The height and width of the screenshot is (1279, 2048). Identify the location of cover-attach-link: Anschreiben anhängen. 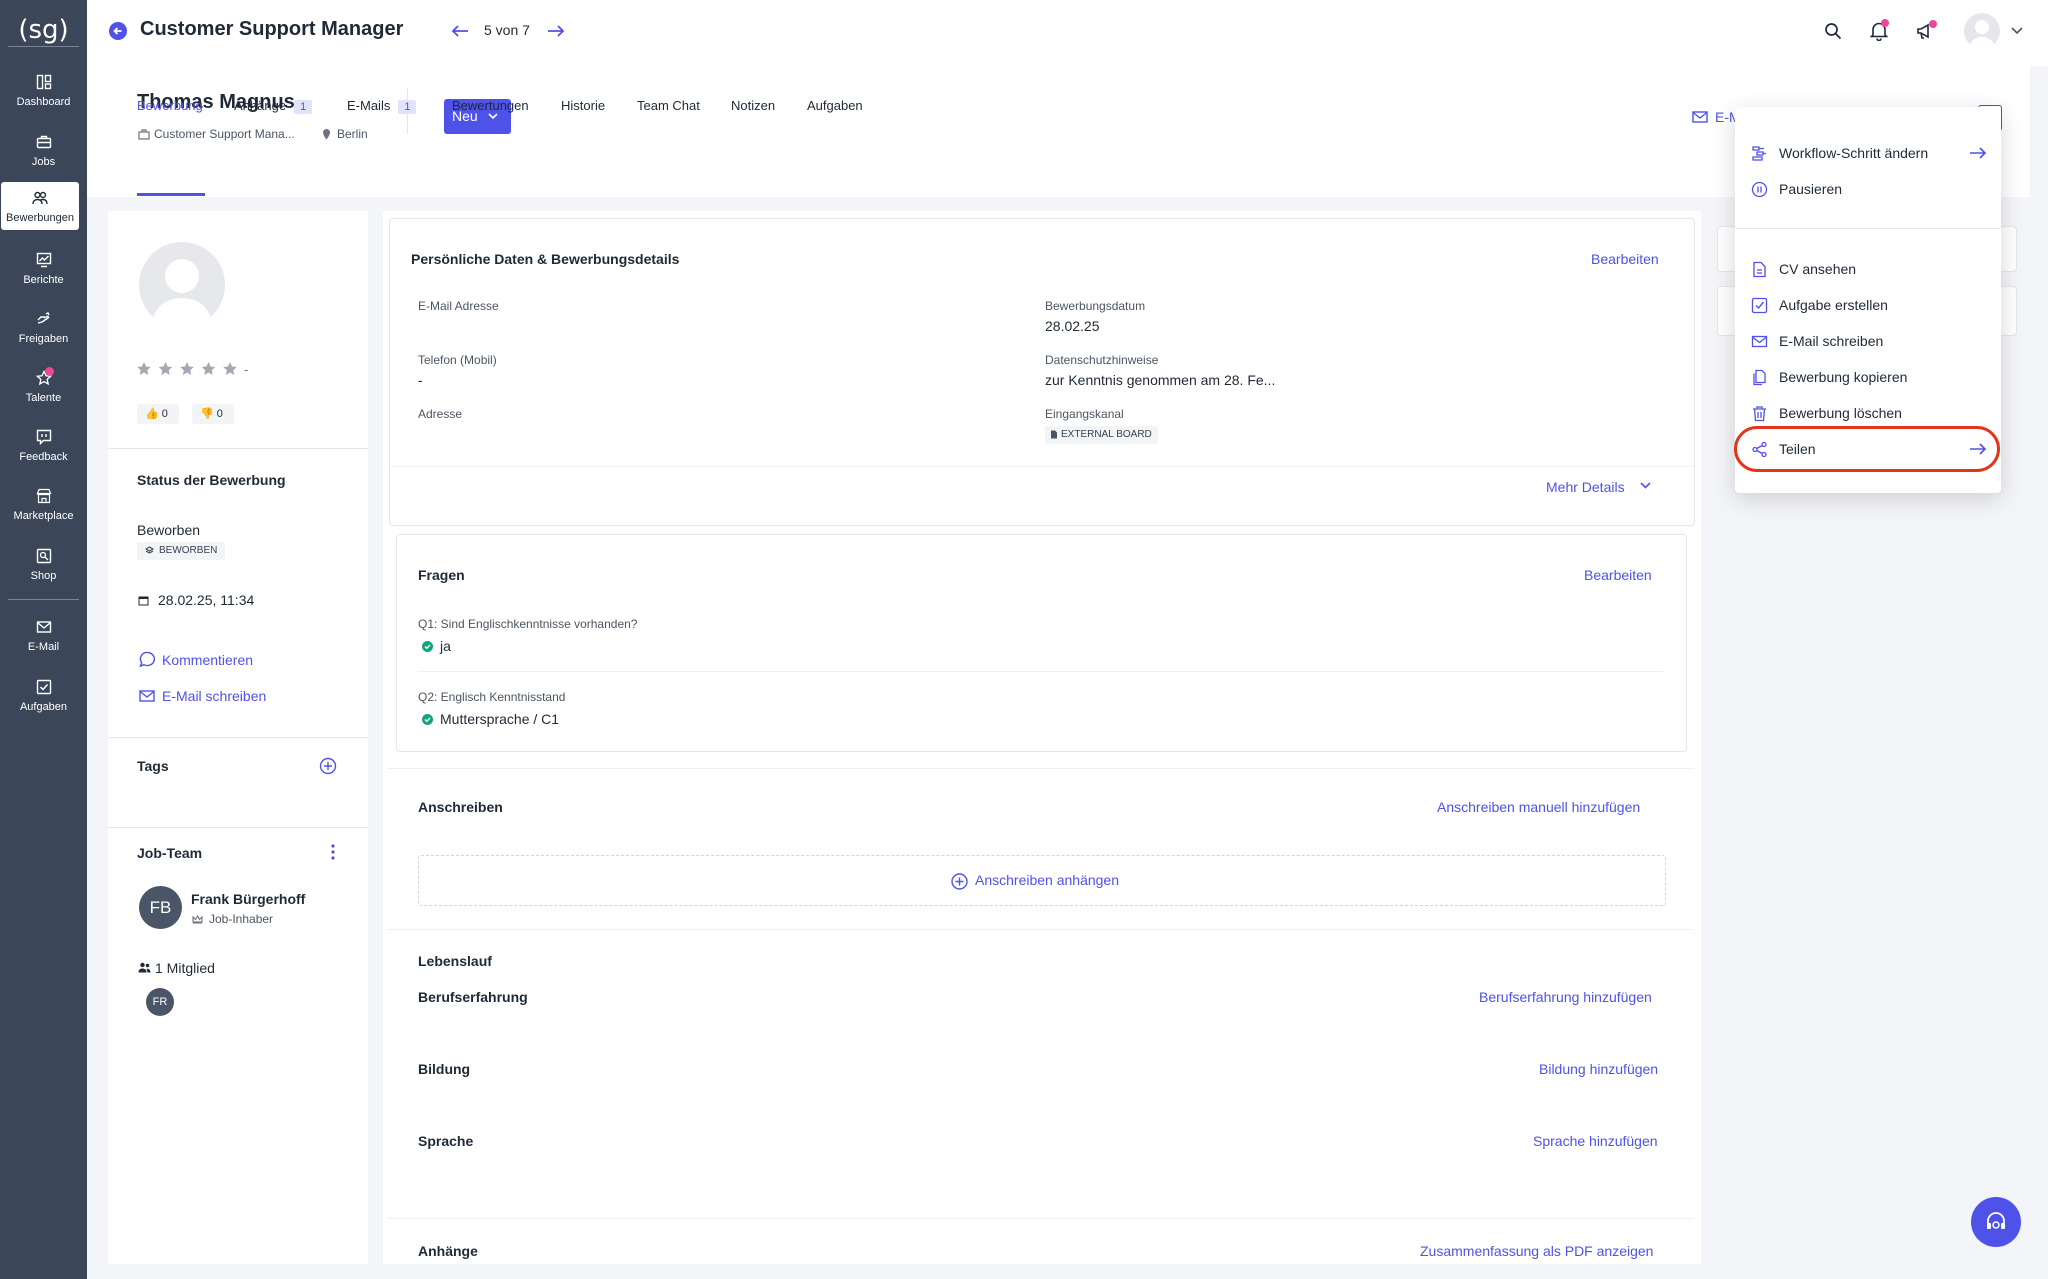
(1047, 880).